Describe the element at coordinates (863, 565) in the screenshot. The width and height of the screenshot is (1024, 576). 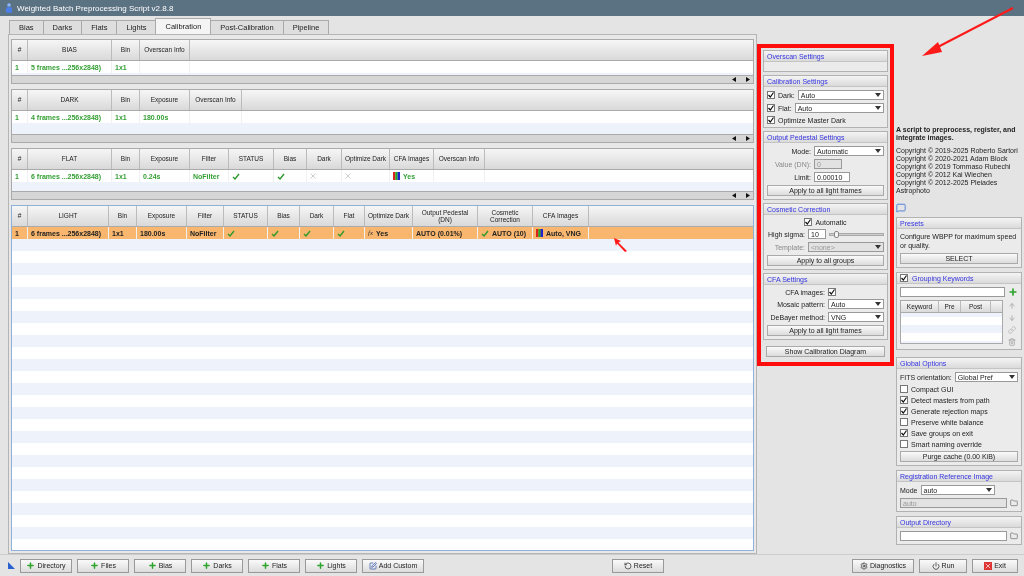
I see `settings-icon` at that location.